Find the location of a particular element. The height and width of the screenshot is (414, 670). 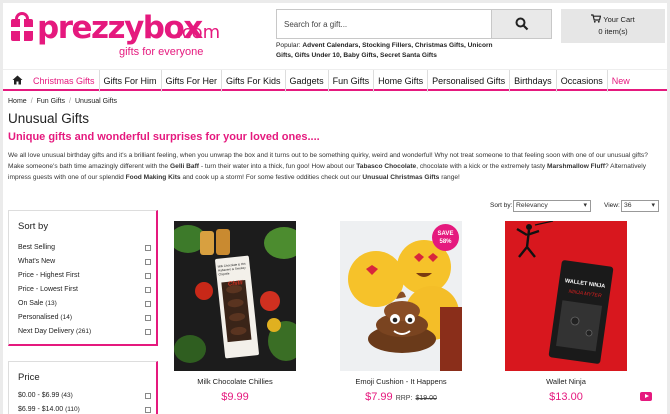

sort-option-on-sale: On Sale (13) is located at coordinates (84, 303).